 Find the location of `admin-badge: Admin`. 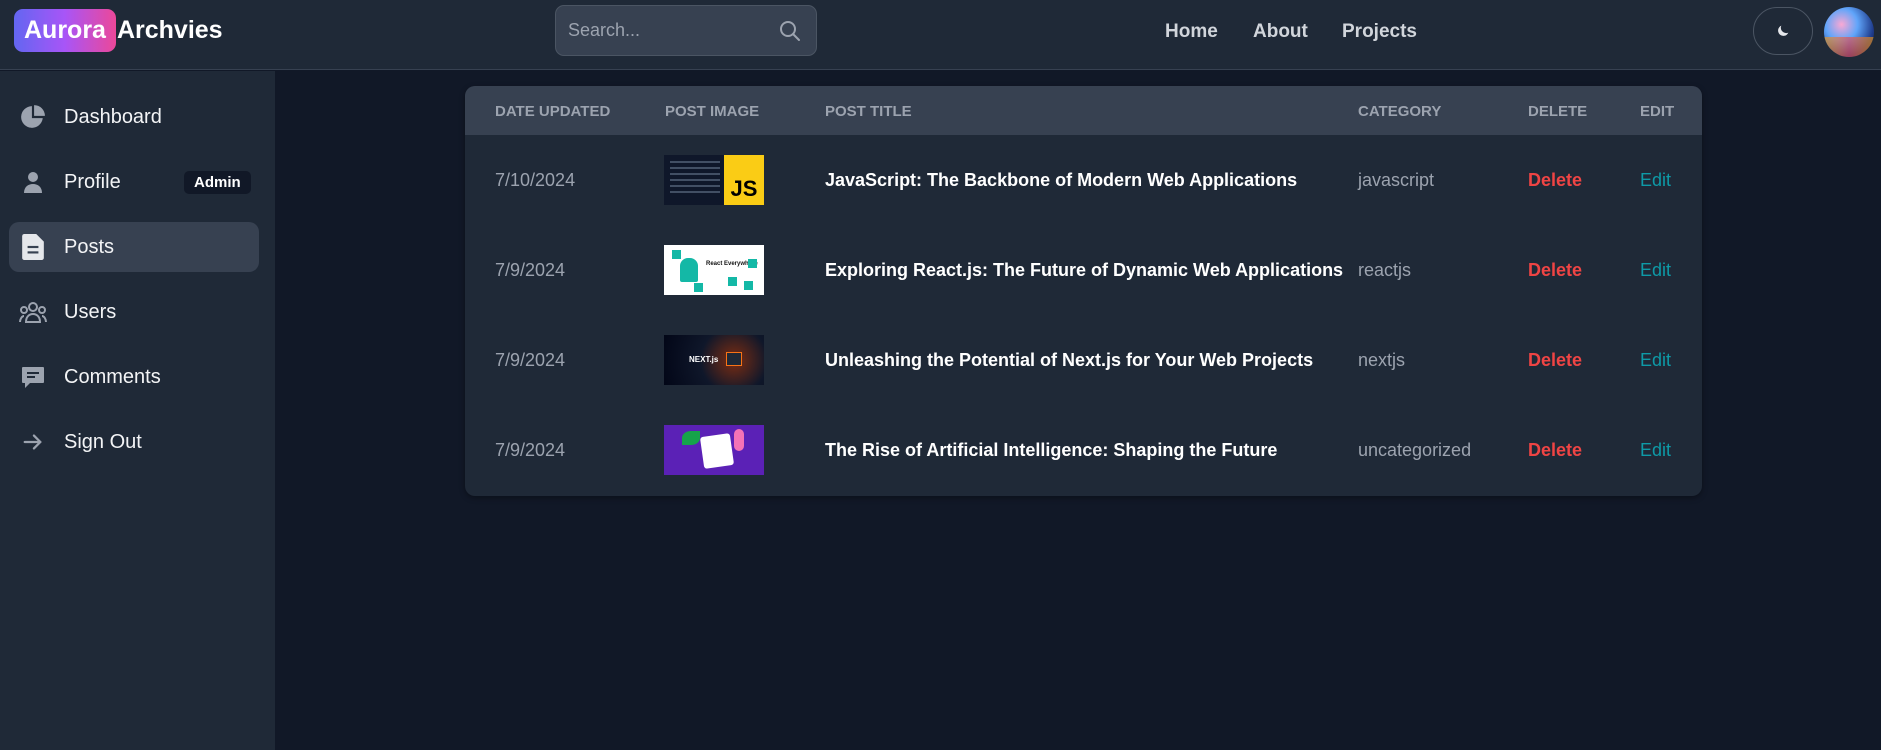

admin-badge: Admin is located at coordinates (217, 182).